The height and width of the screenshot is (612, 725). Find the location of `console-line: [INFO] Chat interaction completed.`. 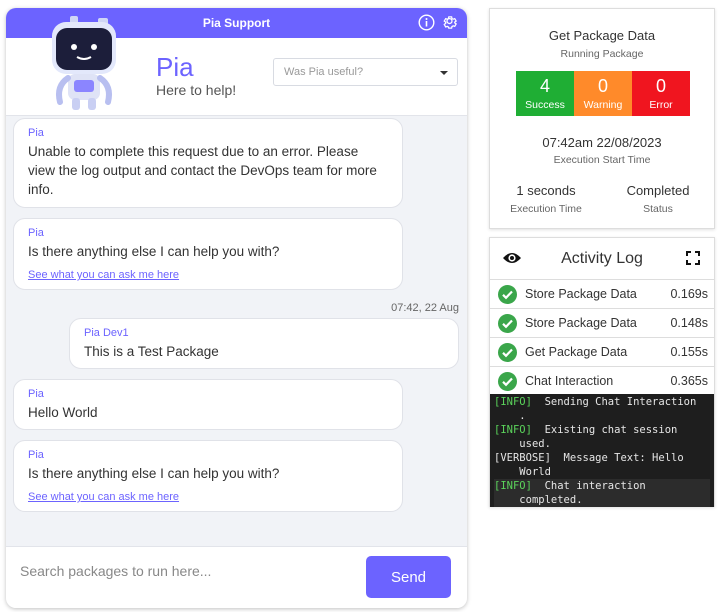

console-line: [INFO] Chat interaction completed. is located at coordinates (602, 493).